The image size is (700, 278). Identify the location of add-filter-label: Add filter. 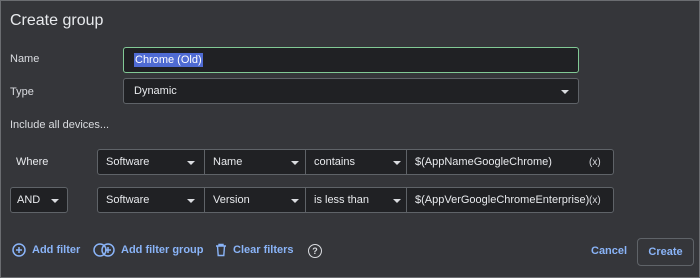
(56, 250).